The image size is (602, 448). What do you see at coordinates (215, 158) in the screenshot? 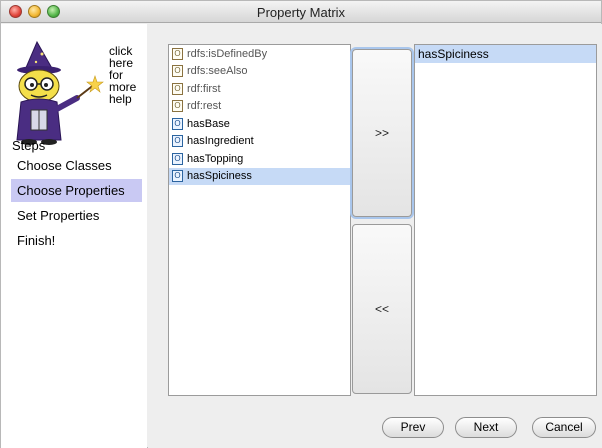
I see `property-label: hasTopping` at bounding box center [215, 158].